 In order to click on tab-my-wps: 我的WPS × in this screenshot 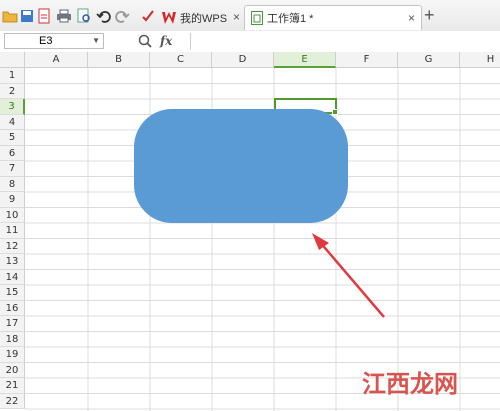, I will do `click(200, 17)`.